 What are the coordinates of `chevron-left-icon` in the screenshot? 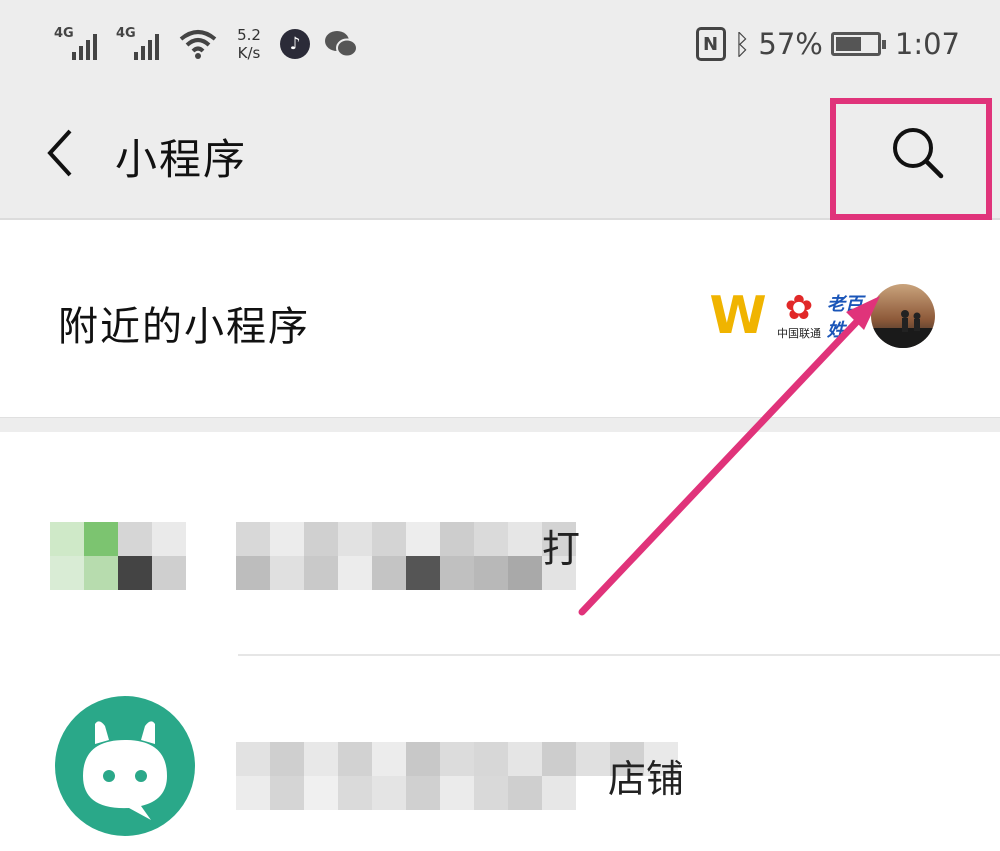 It's located at (59, 153).